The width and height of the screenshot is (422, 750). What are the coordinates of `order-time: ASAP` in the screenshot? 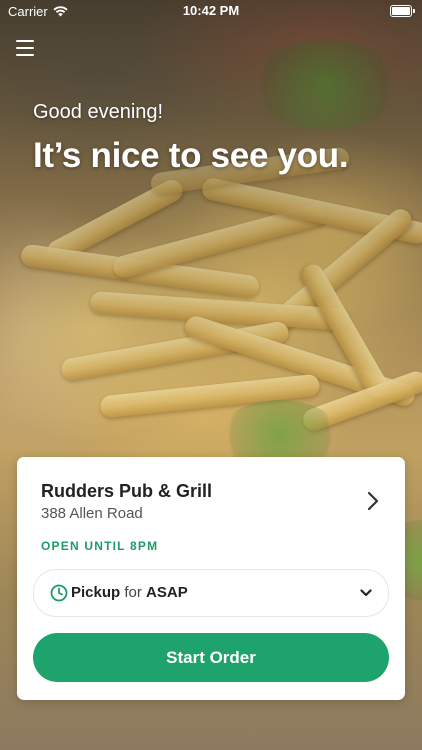 It's located at (167, 592).